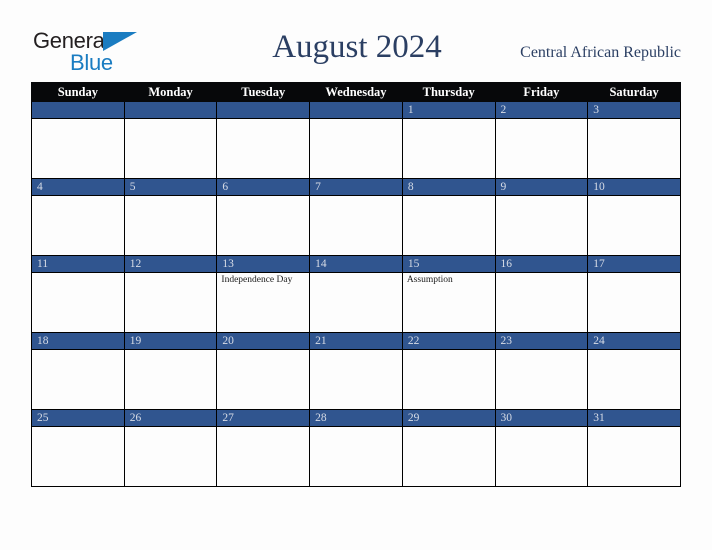 Image resolution: width=712 pixels, height=550 pixels. I want to click on calendar-day-cell: 16, so click(541, 294).